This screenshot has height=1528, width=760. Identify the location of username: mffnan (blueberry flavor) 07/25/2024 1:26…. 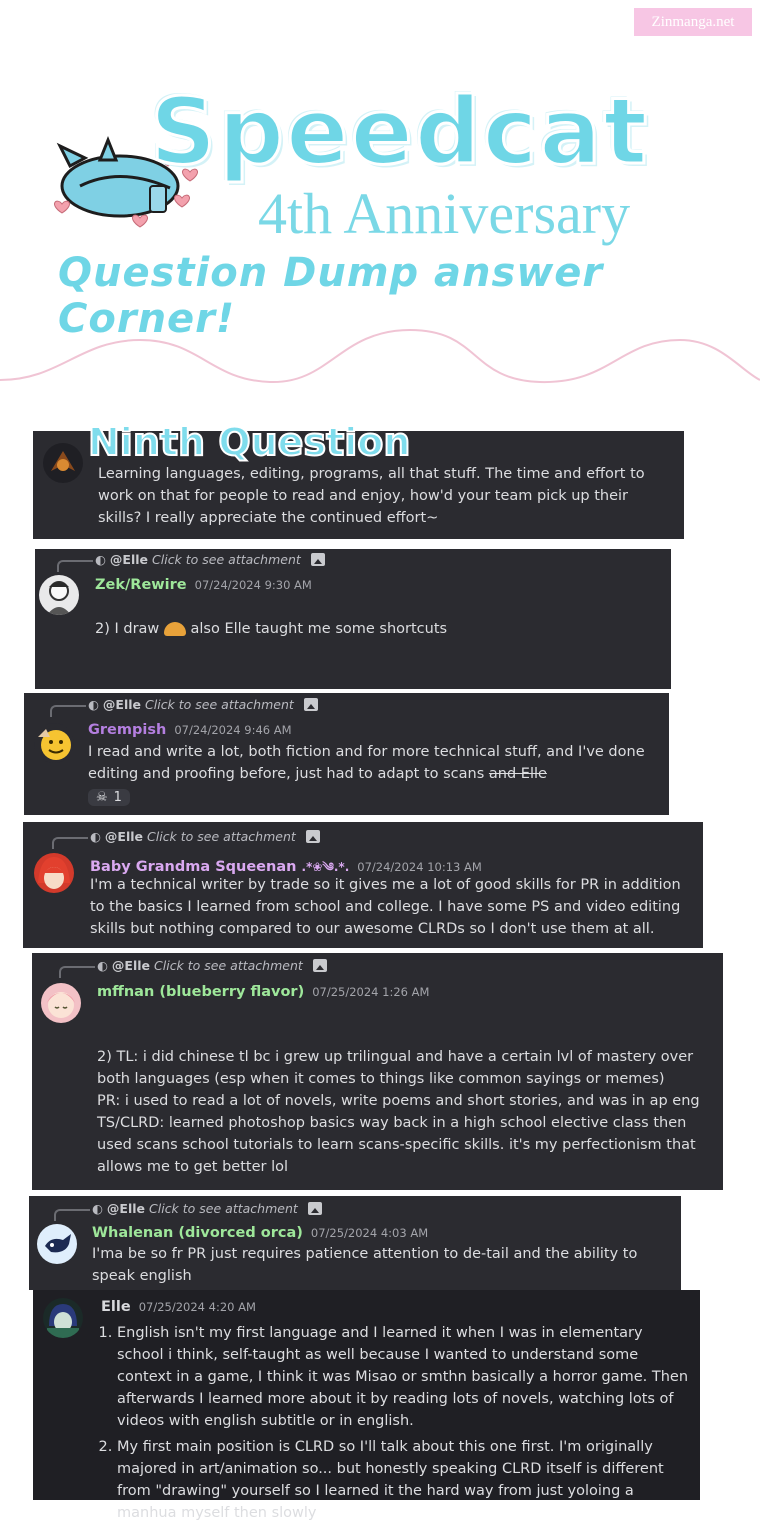
(263, 992).